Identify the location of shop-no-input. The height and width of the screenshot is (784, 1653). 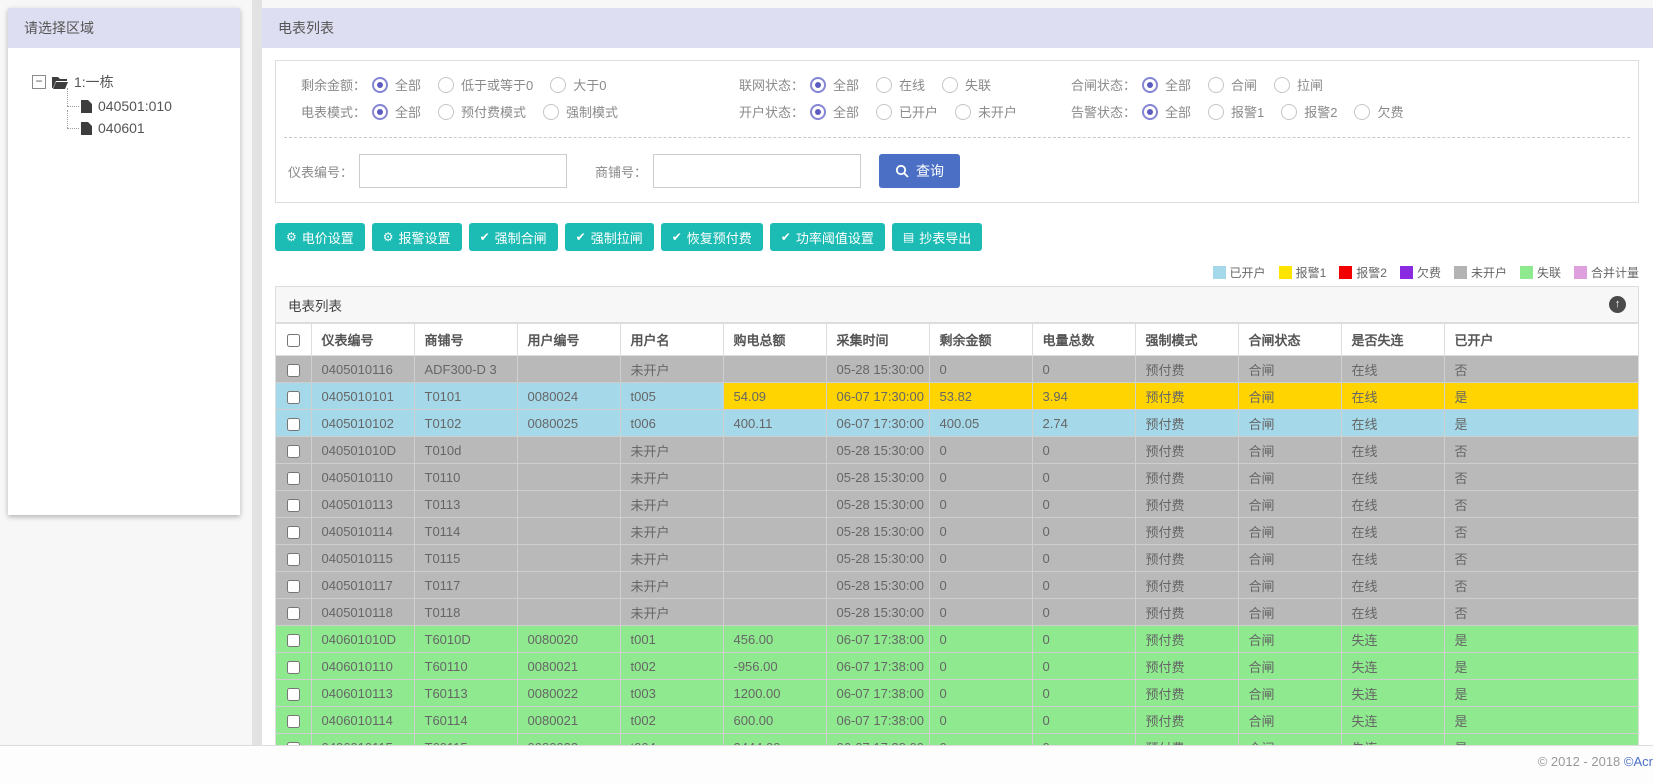
(757, 171).